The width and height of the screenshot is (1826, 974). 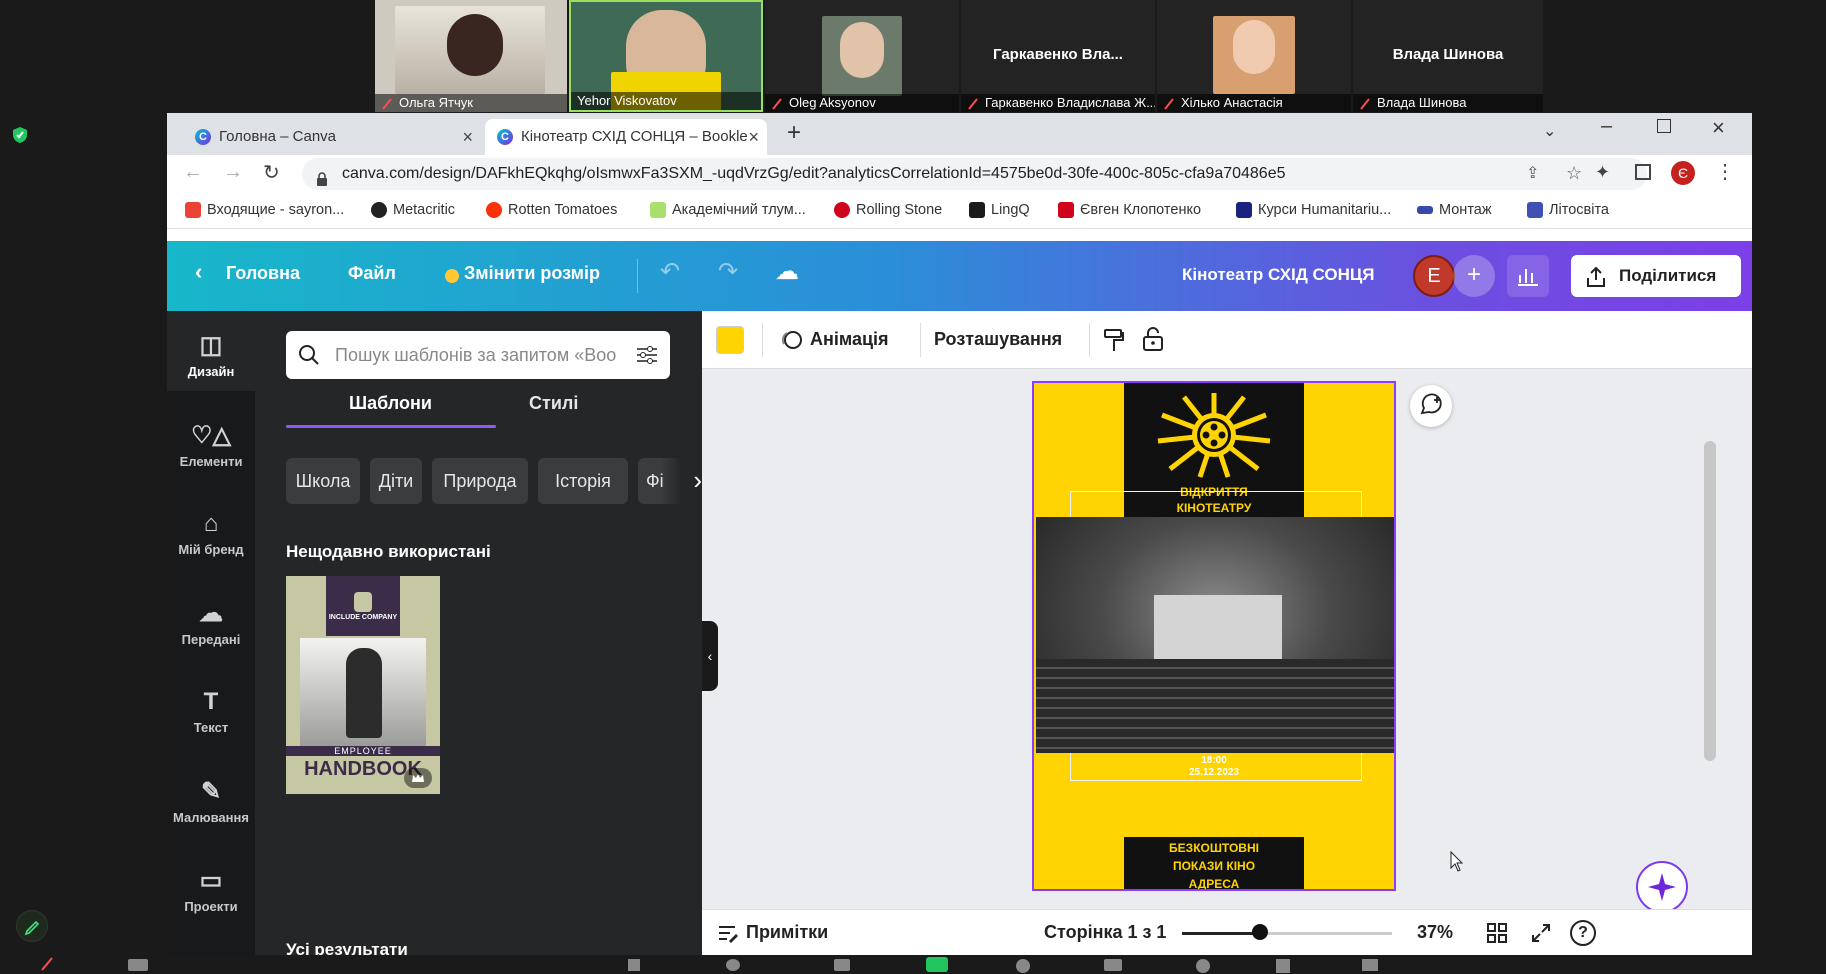 I want to click on record-icon, so click(x=1023, y=966).